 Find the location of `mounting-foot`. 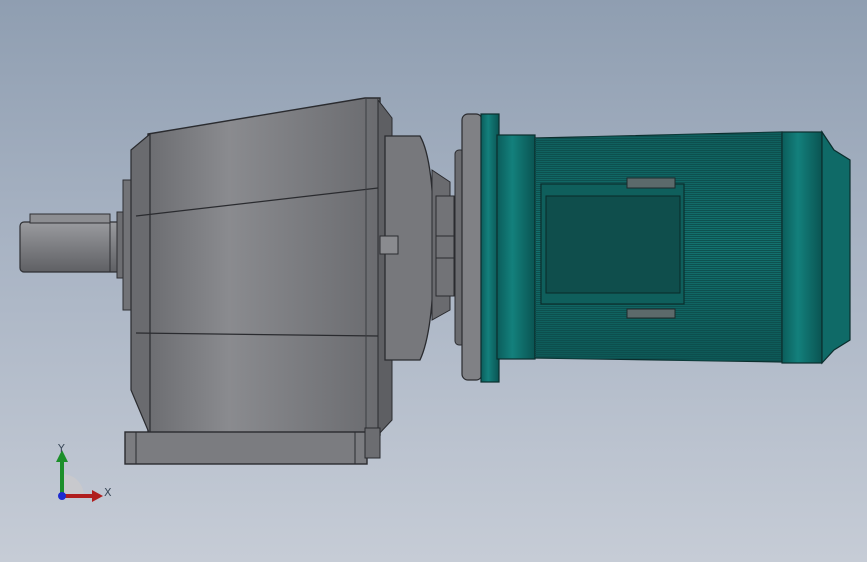

mounting-foot is located at coordinates (252, 446).